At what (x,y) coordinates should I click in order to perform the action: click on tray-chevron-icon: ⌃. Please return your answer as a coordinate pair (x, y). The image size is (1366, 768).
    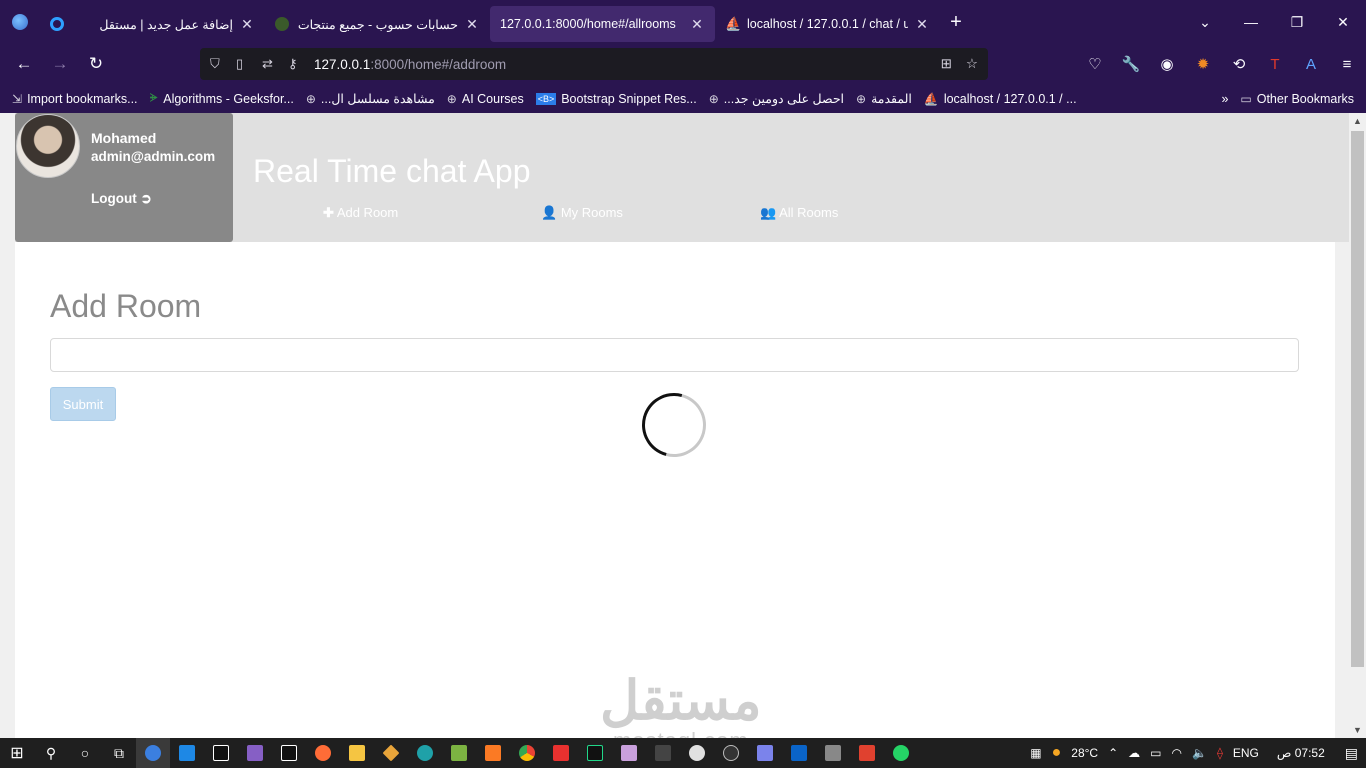
    Looking at the image, I should click on (1113, 753).